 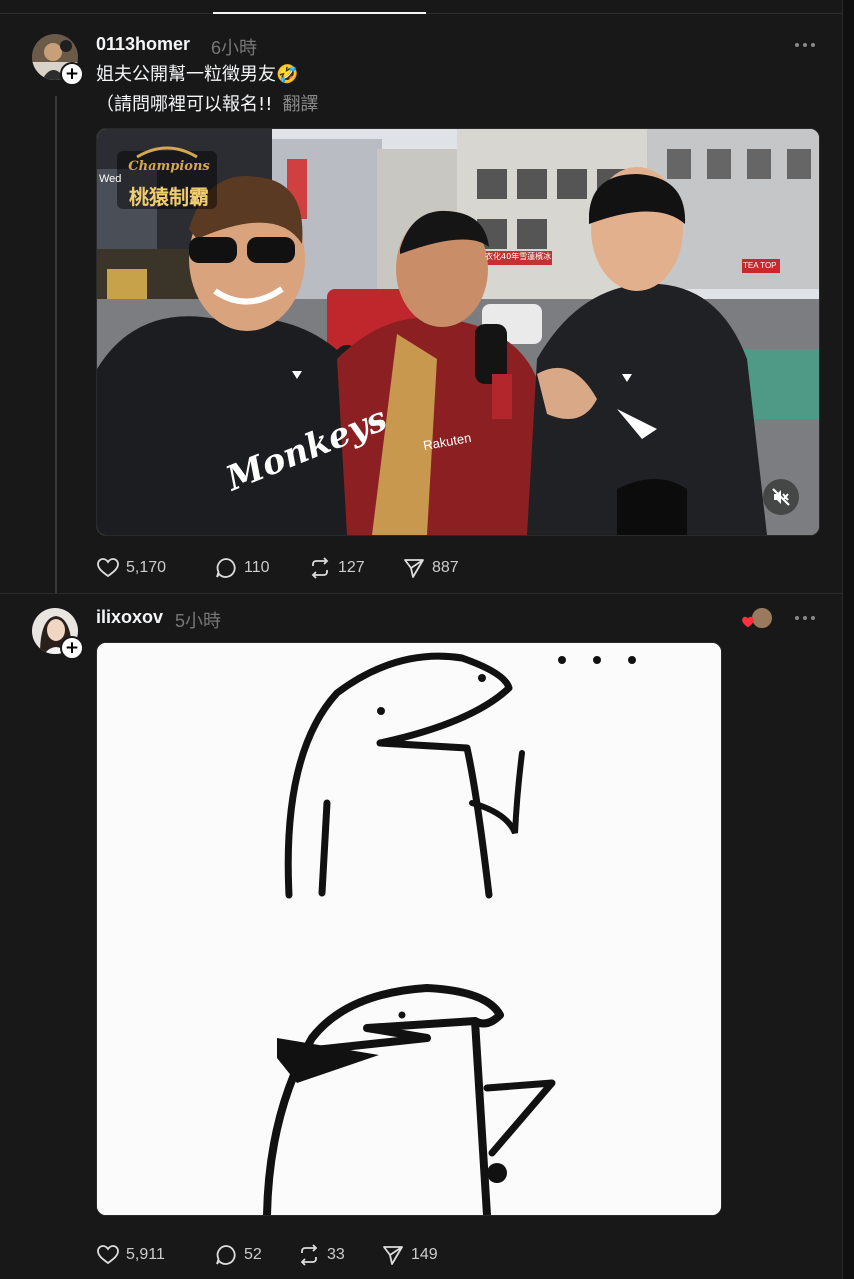 I want to click on active-tab-indicator, so click(x=319, y=13).